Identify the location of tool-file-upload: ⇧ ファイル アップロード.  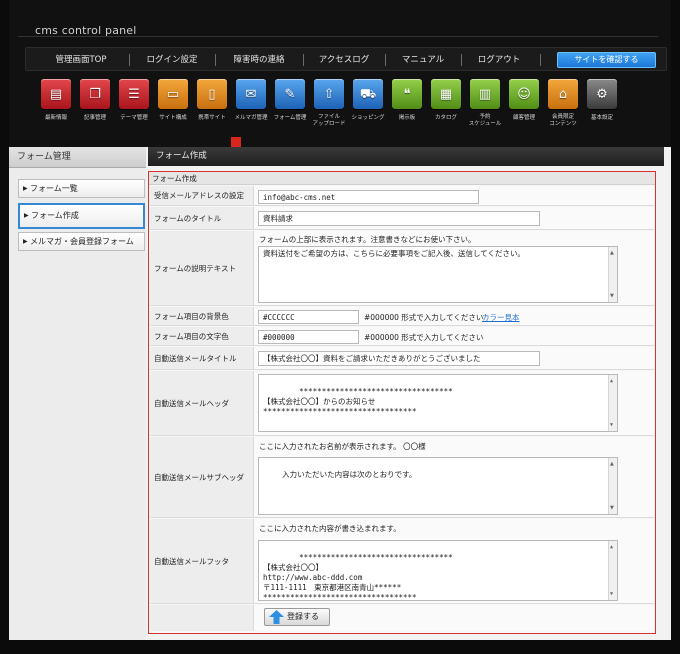
(329, 103).